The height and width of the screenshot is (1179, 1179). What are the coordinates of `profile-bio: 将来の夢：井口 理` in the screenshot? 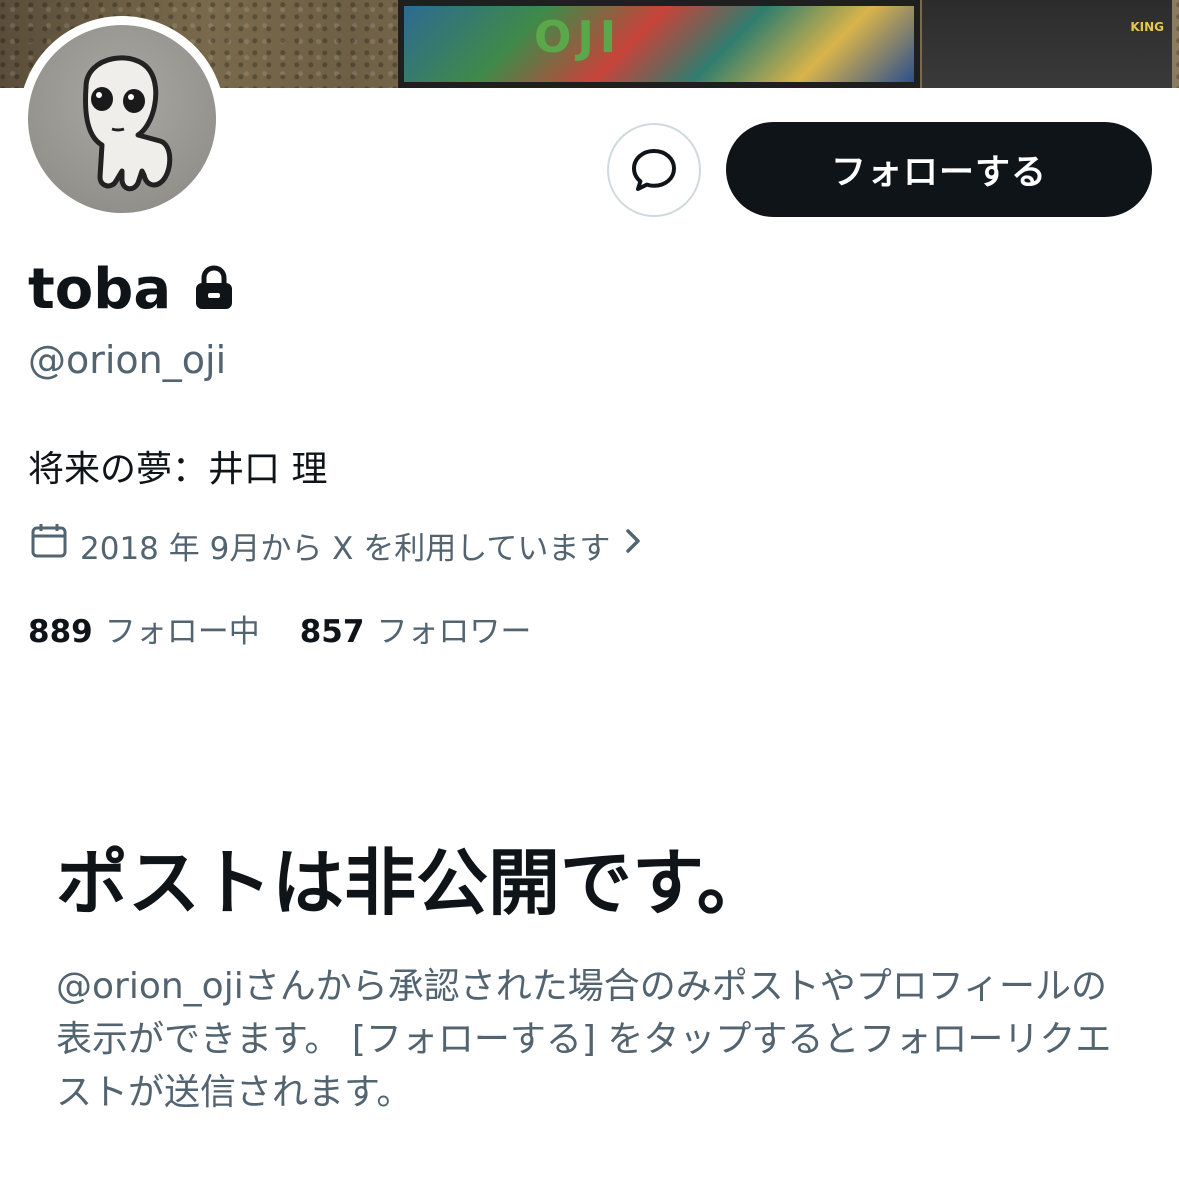 It's located at (178, 469).